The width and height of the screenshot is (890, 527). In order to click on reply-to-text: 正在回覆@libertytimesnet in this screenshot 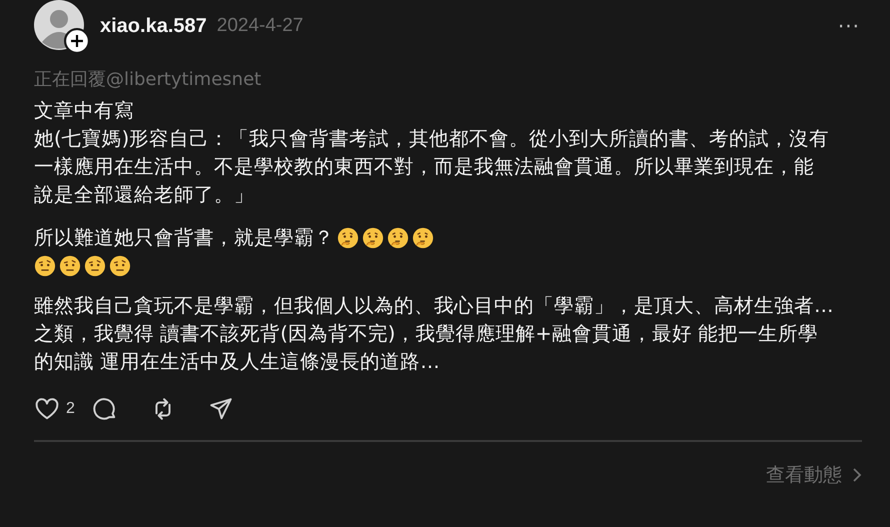, I will do `click(148, 80)`.